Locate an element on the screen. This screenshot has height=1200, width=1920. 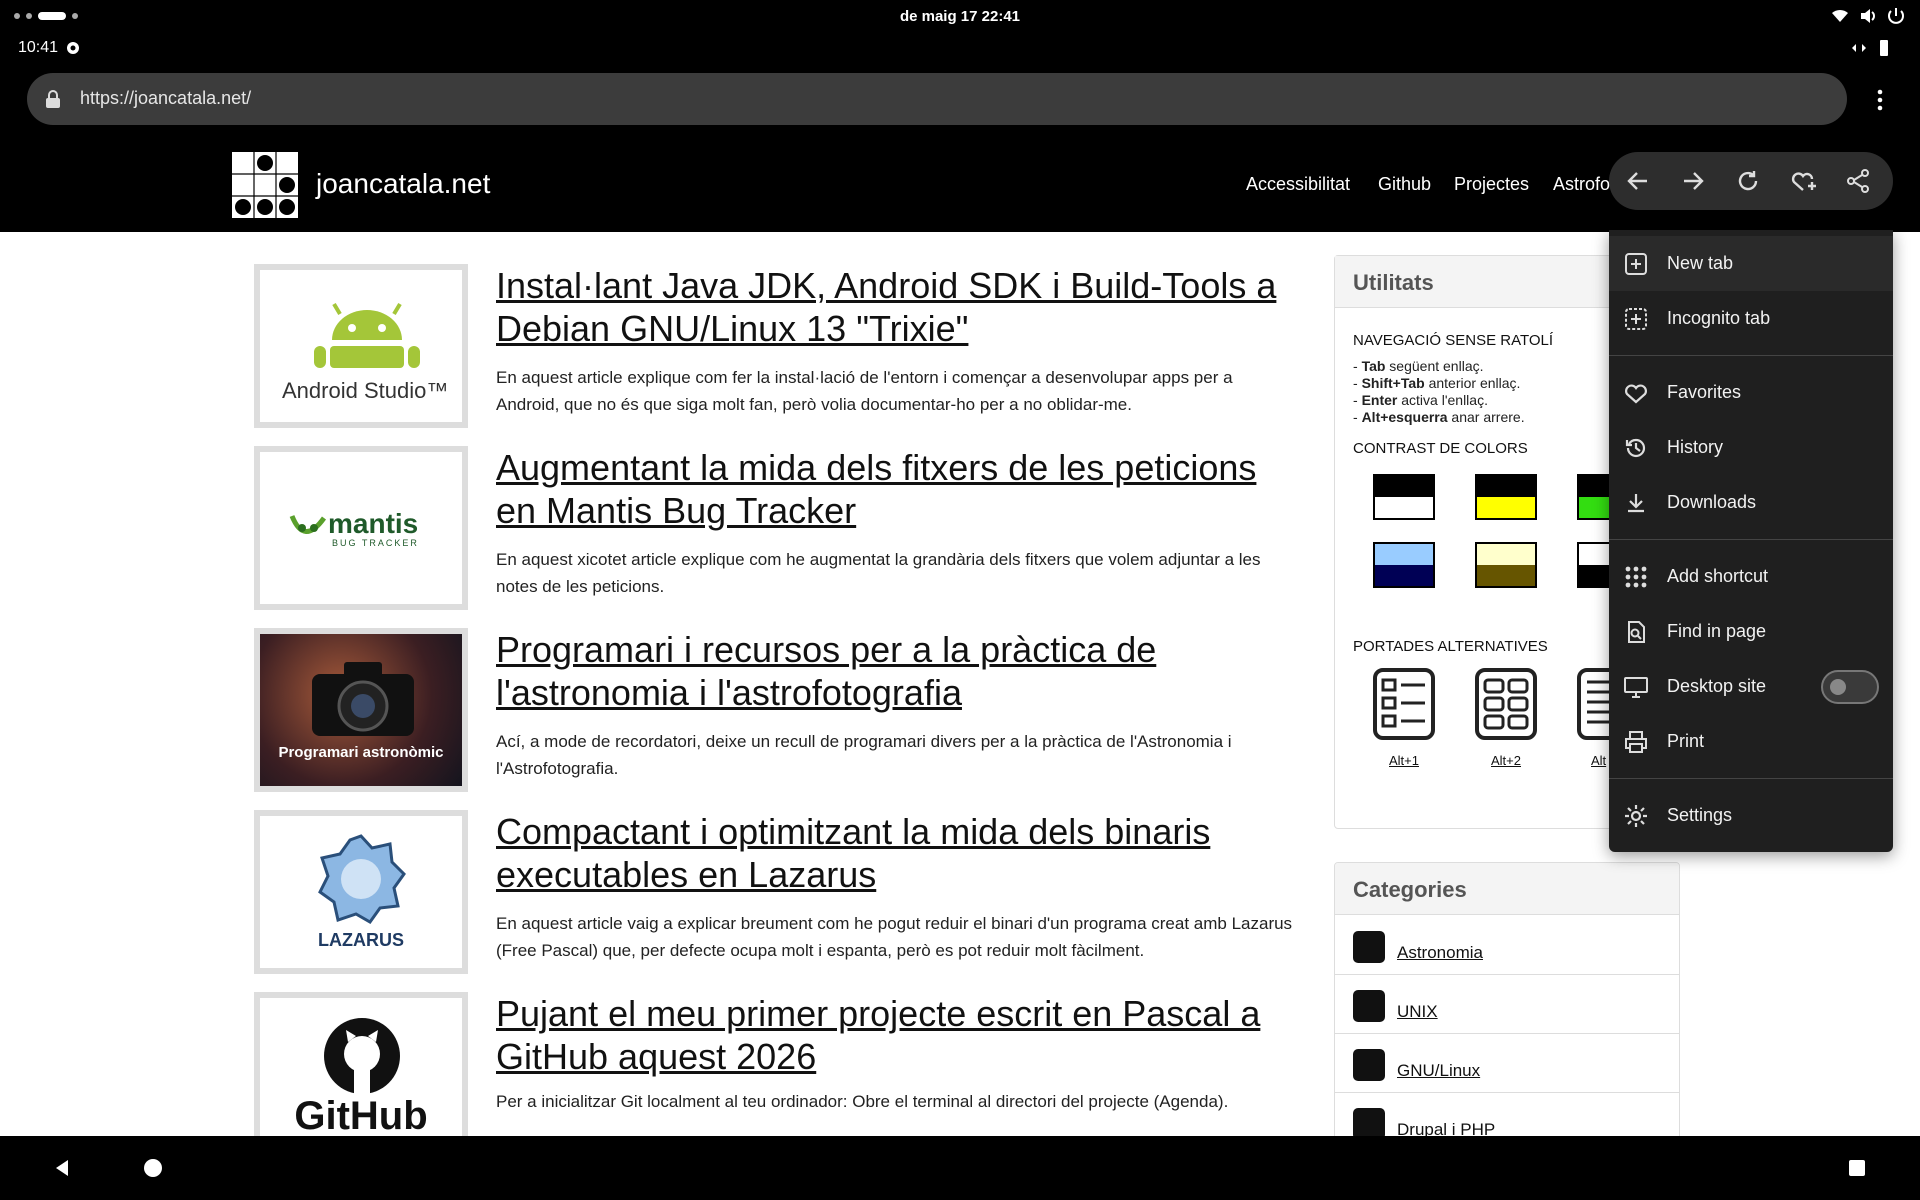
category-item: UNIX is located at coordinates (1507, 1005).